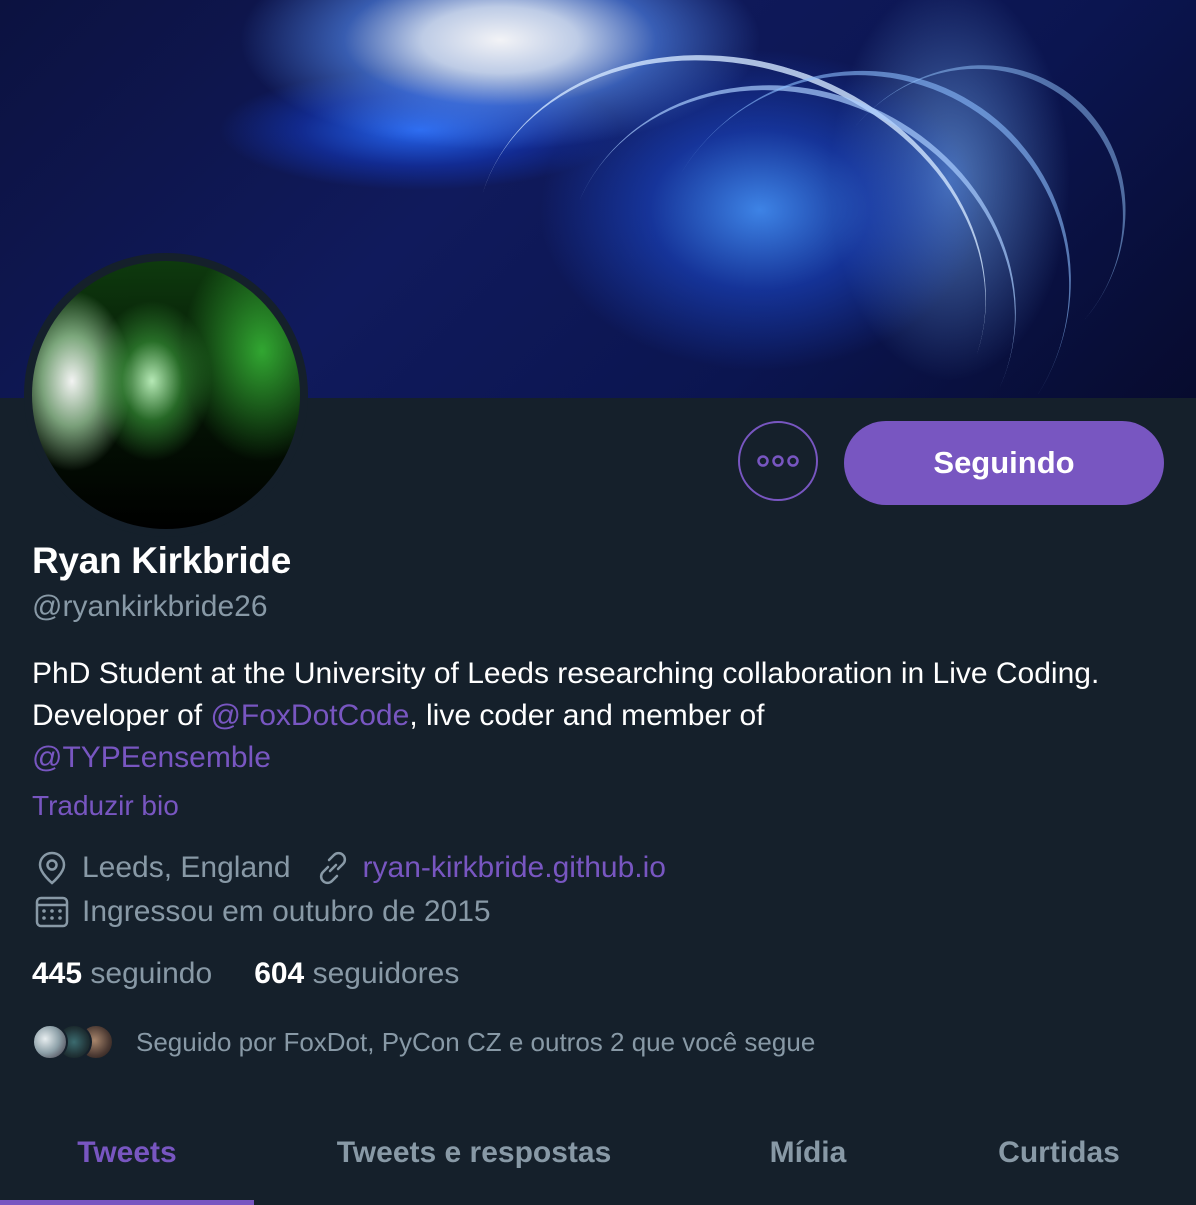 The width and height of the screenshot is (1196, 1205). What do you see at coordinates (514, 868) in the screenshot?
I see `profile-website-link: ryan-kirkbride.github.io` at bounding box center [514, 868].